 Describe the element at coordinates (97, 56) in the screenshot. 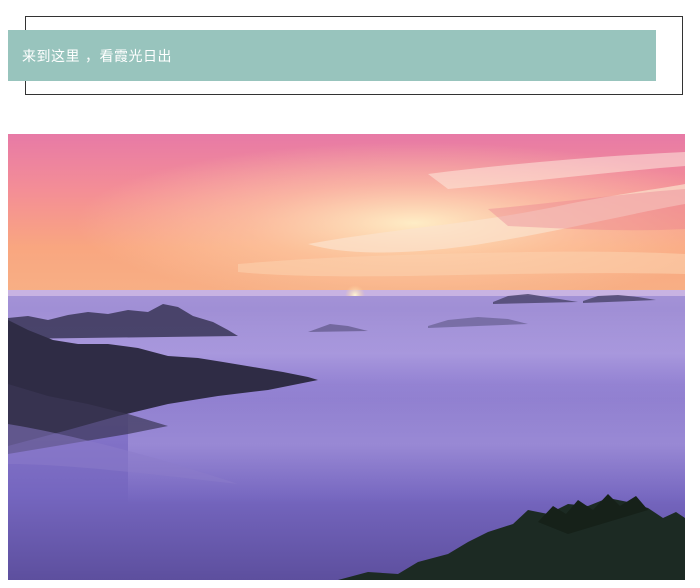

I see `section-title: 来到这里 ，看霞光日出` at that location.